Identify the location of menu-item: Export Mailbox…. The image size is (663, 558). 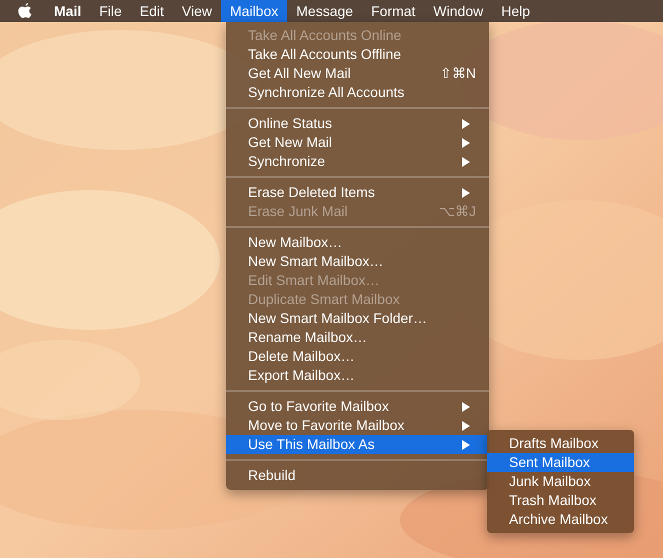
(357, 375).